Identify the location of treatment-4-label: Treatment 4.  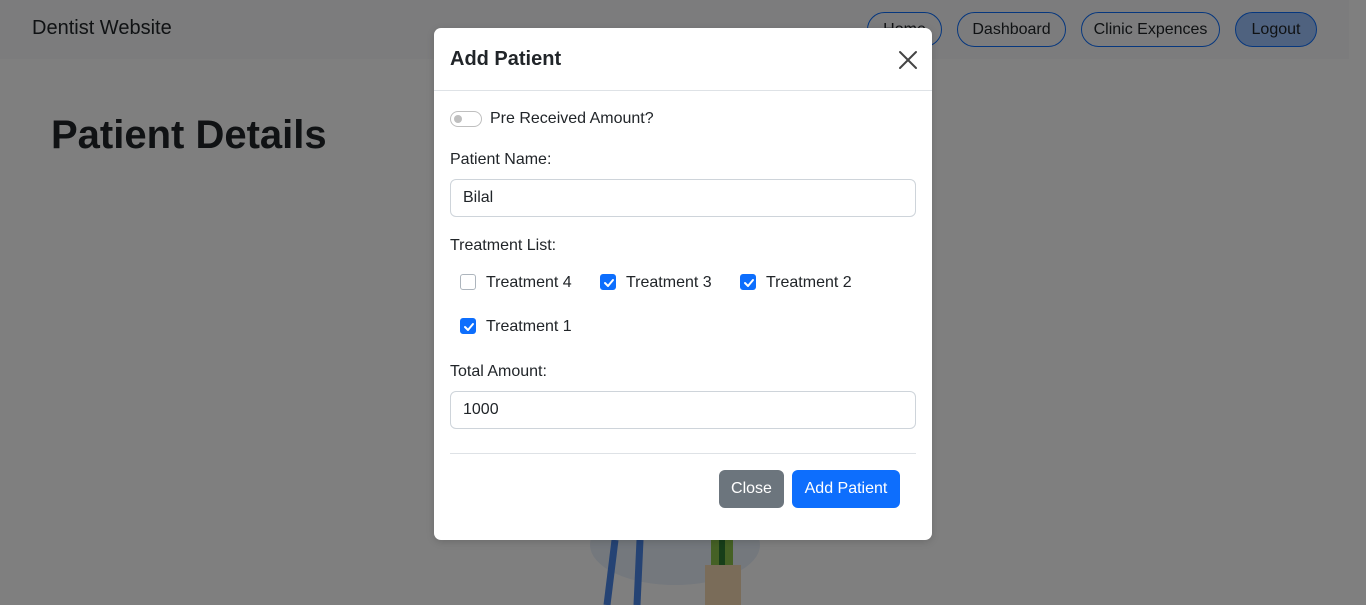
(529, 282).